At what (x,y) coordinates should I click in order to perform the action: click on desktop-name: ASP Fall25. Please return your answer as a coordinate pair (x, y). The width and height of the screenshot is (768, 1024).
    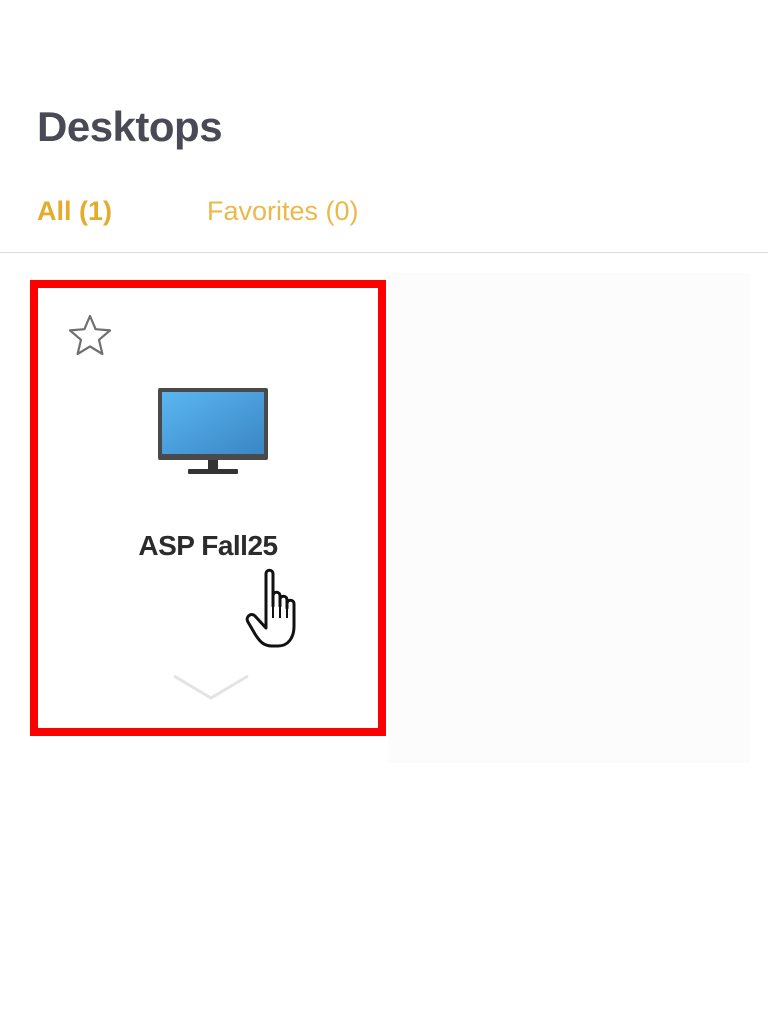
    Looking at the image, I should click on (208, 545).